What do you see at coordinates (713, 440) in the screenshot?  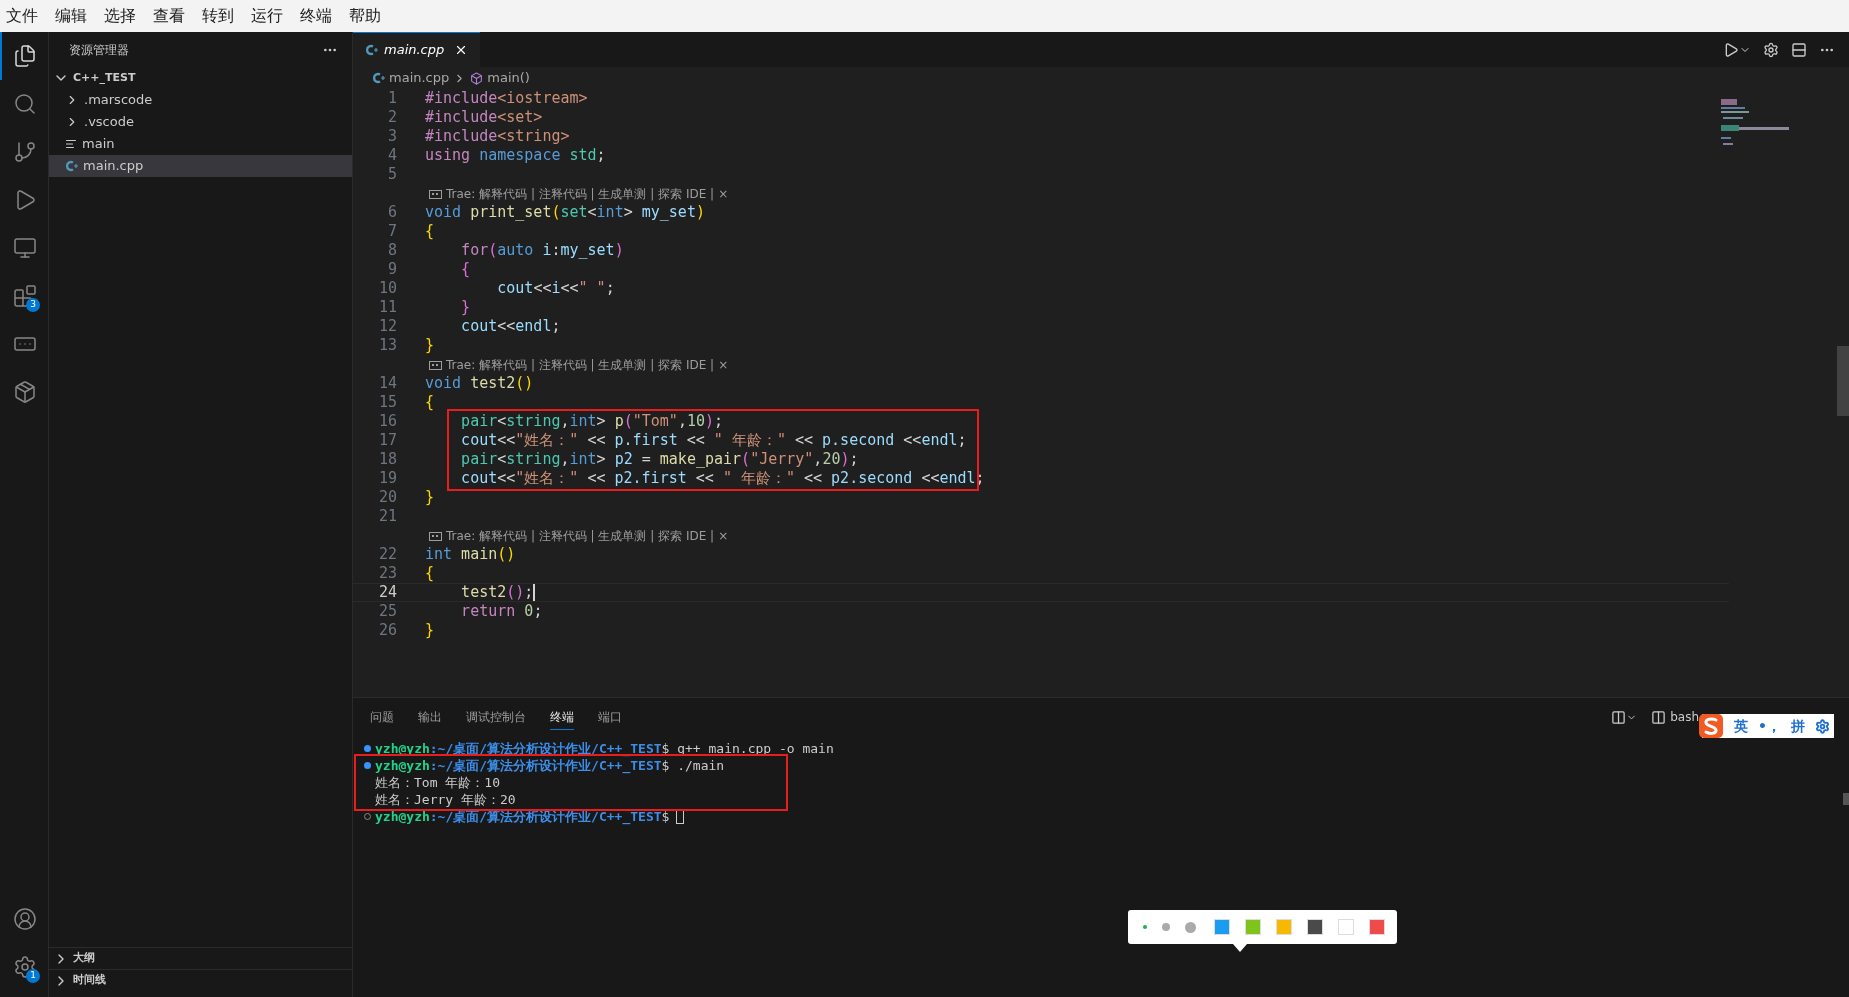 I see `code-line: cout<<"姓名：" << p.first << " 年龄：" << p.second <<endl;` at bounding box center [713, 440].